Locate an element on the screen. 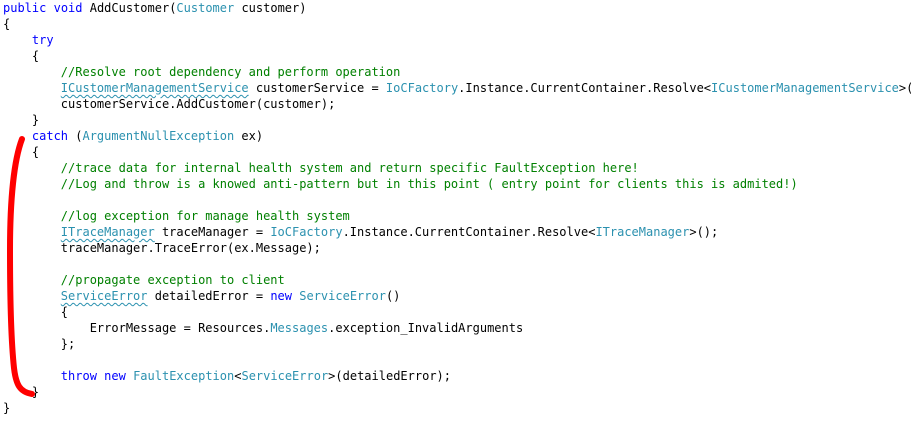  code-token: ex) is located at coordinates (249, 136).